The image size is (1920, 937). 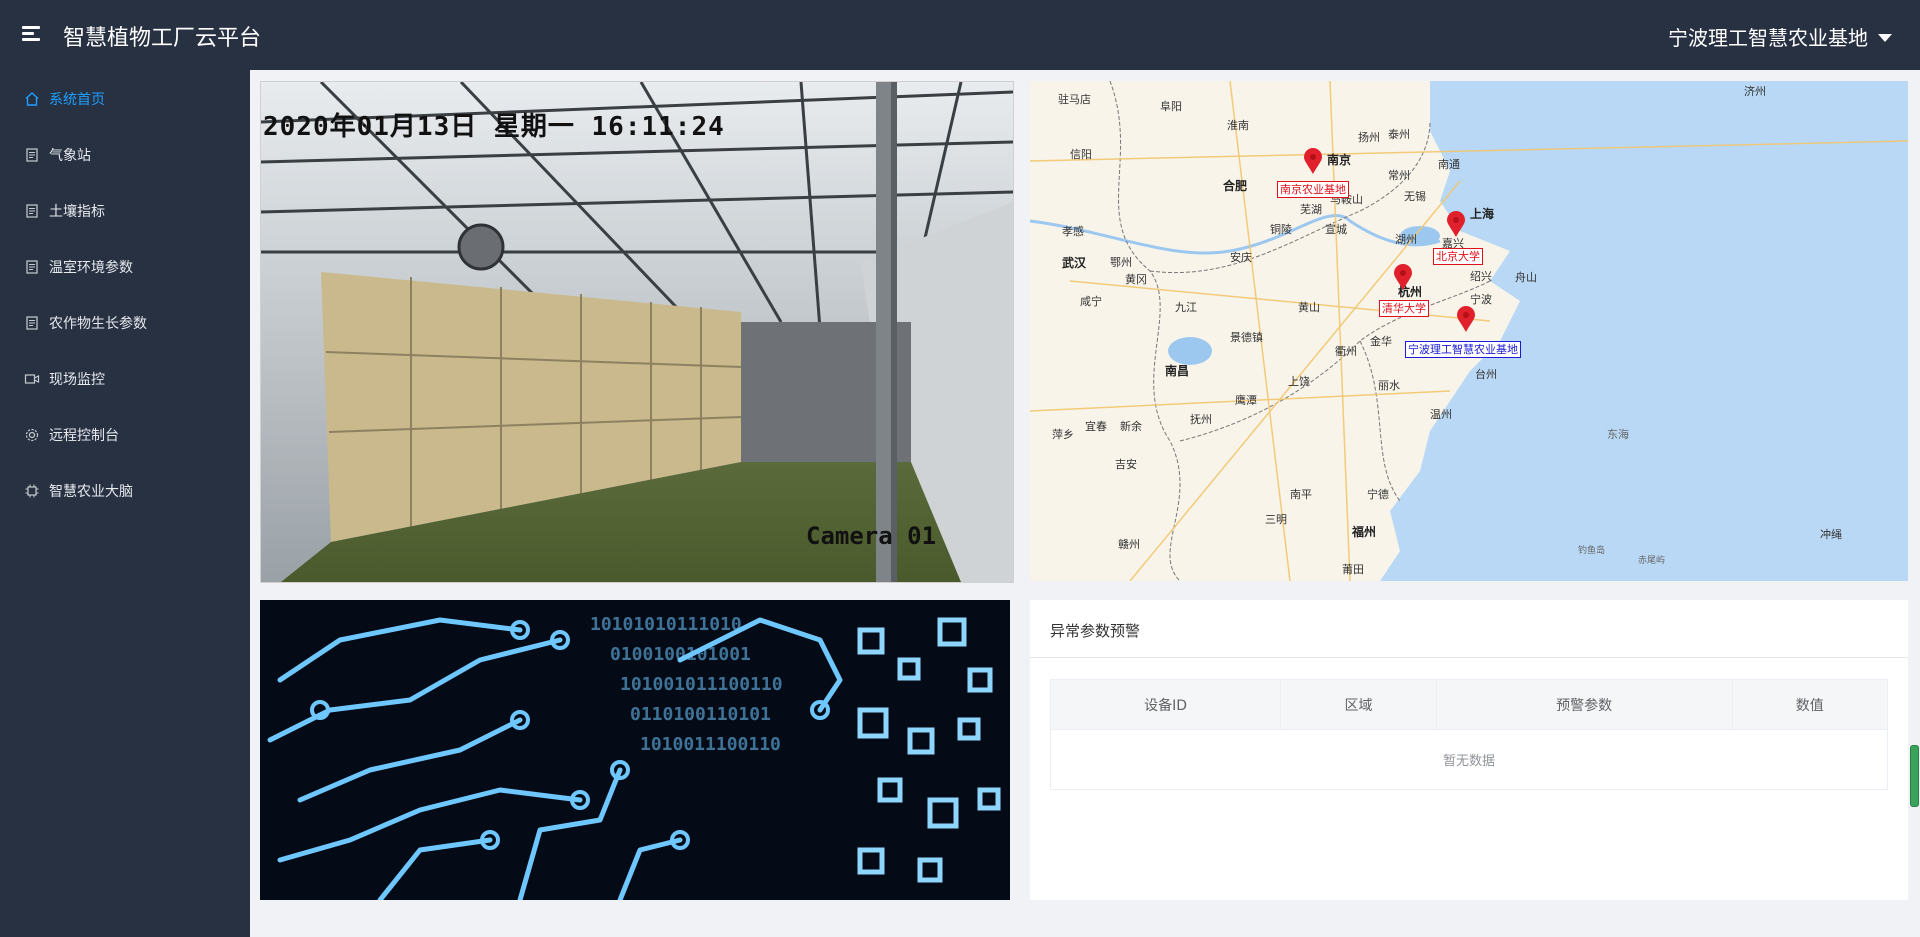 What do you see at coordinates (1404, 308) in the screenshot?
I see `map-marker-label: 清华大学` at bounding box center [1404, 308].